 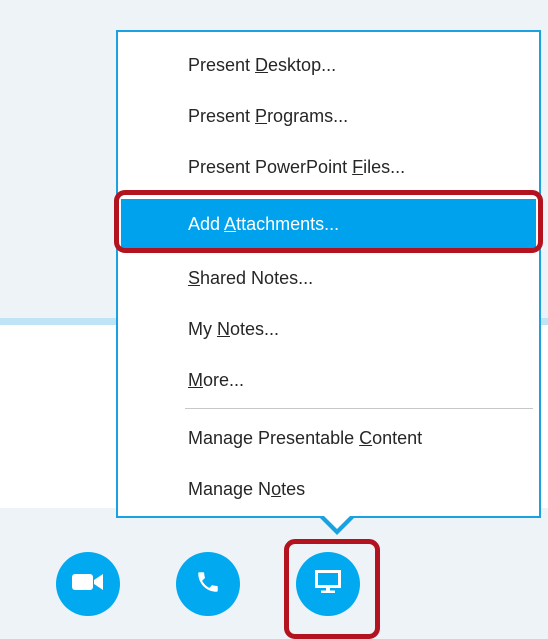 I want to click on present-button, so click(x=328, y=584).